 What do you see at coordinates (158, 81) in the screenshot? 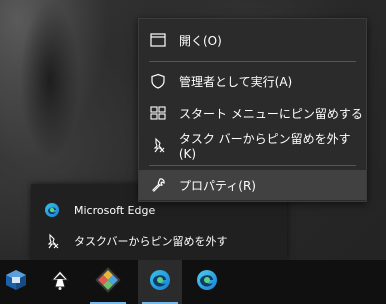
I see `shield-icon` at bounding box center [158, 81].